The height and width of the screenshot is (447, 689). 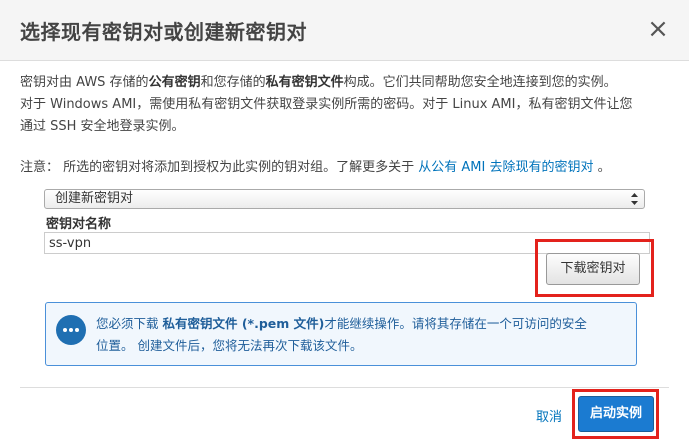 I want to click on chat-bubble-icon, so click(x=71, y=330).